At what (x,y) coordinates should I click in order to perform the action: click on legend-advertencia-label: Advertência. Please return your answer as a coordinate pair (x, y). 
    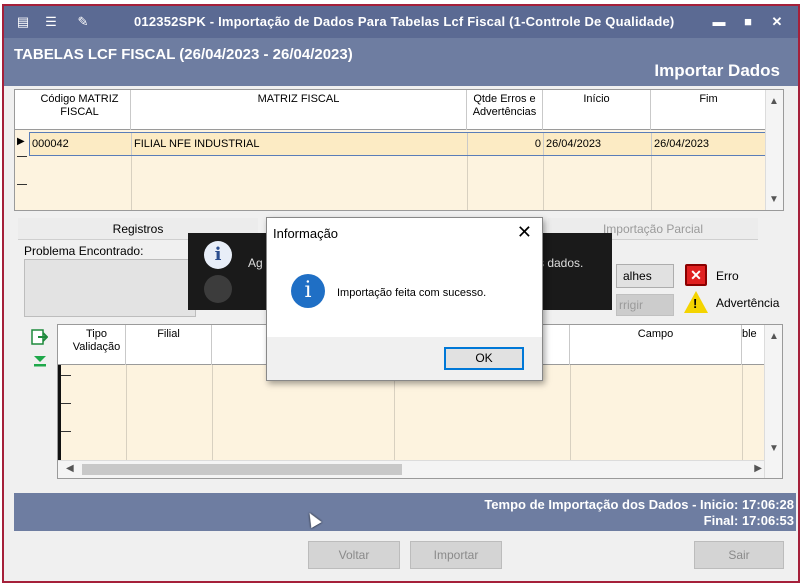
    Looking at the image, I should click on (748, 303).